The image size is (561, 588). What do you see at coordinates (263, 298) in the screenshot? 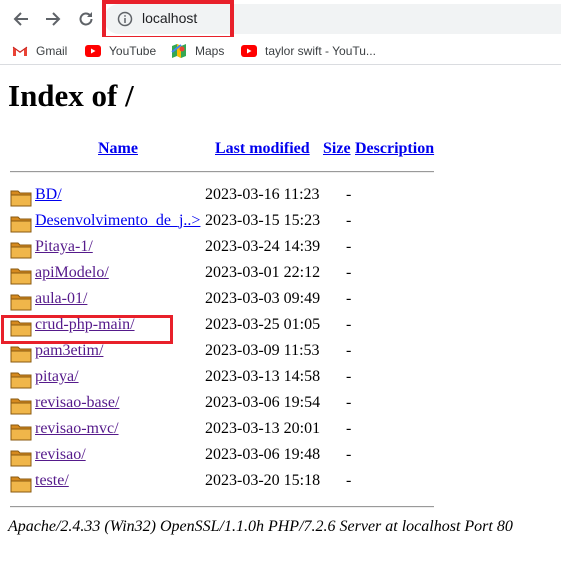
I see `entry-modified: 2023-03-03 09:49` at bounding box center [263, 298].